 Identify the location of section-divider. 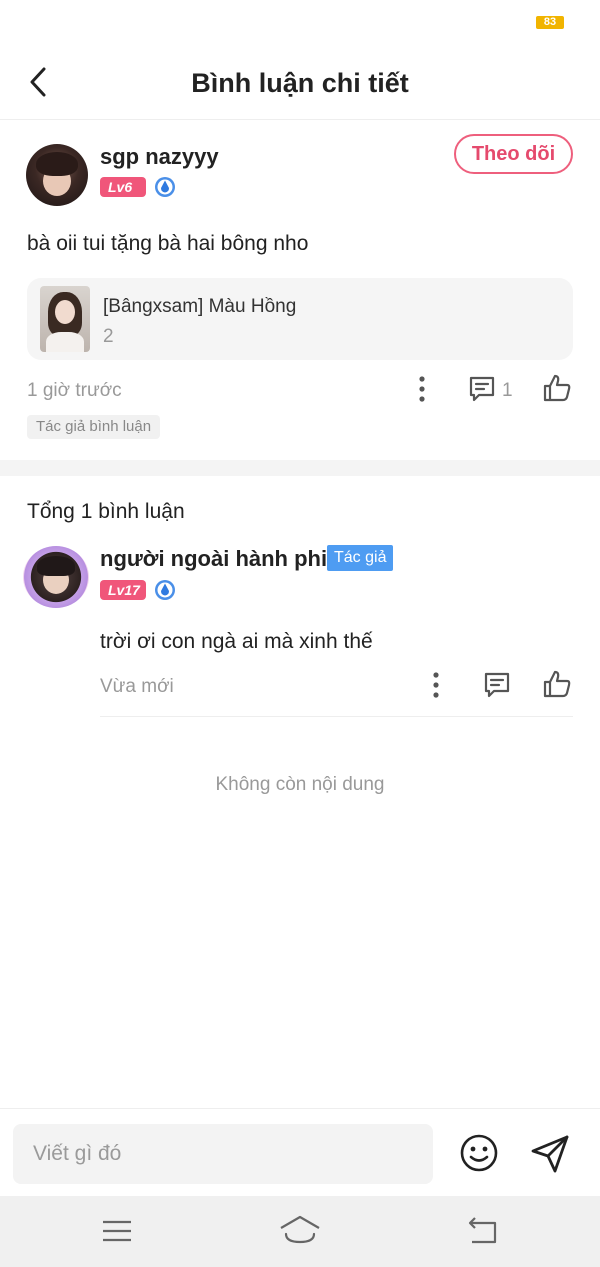
(300, 468).